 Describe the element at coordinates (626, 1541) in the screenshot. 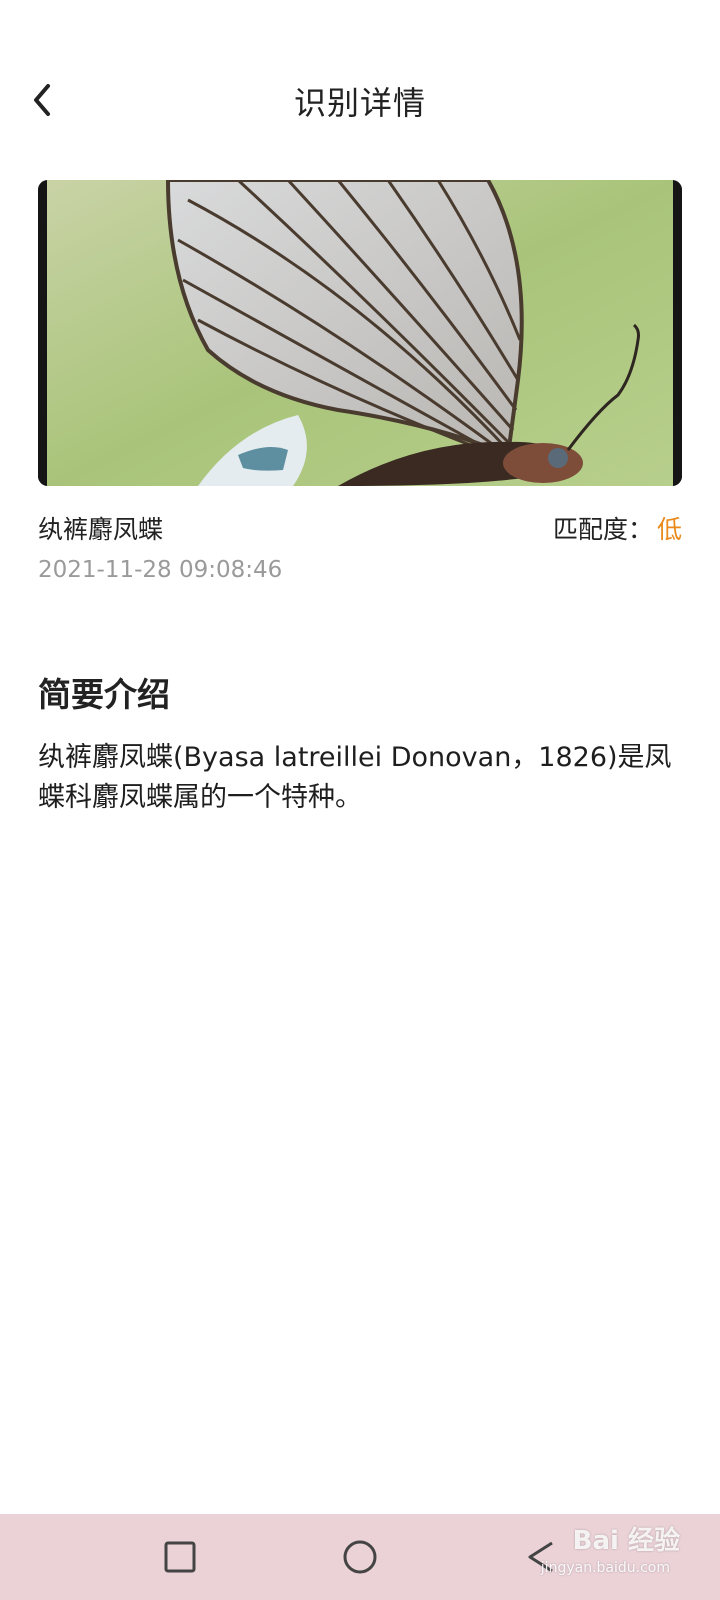

I see `baidu-watermark: Bai 经验` at that location.